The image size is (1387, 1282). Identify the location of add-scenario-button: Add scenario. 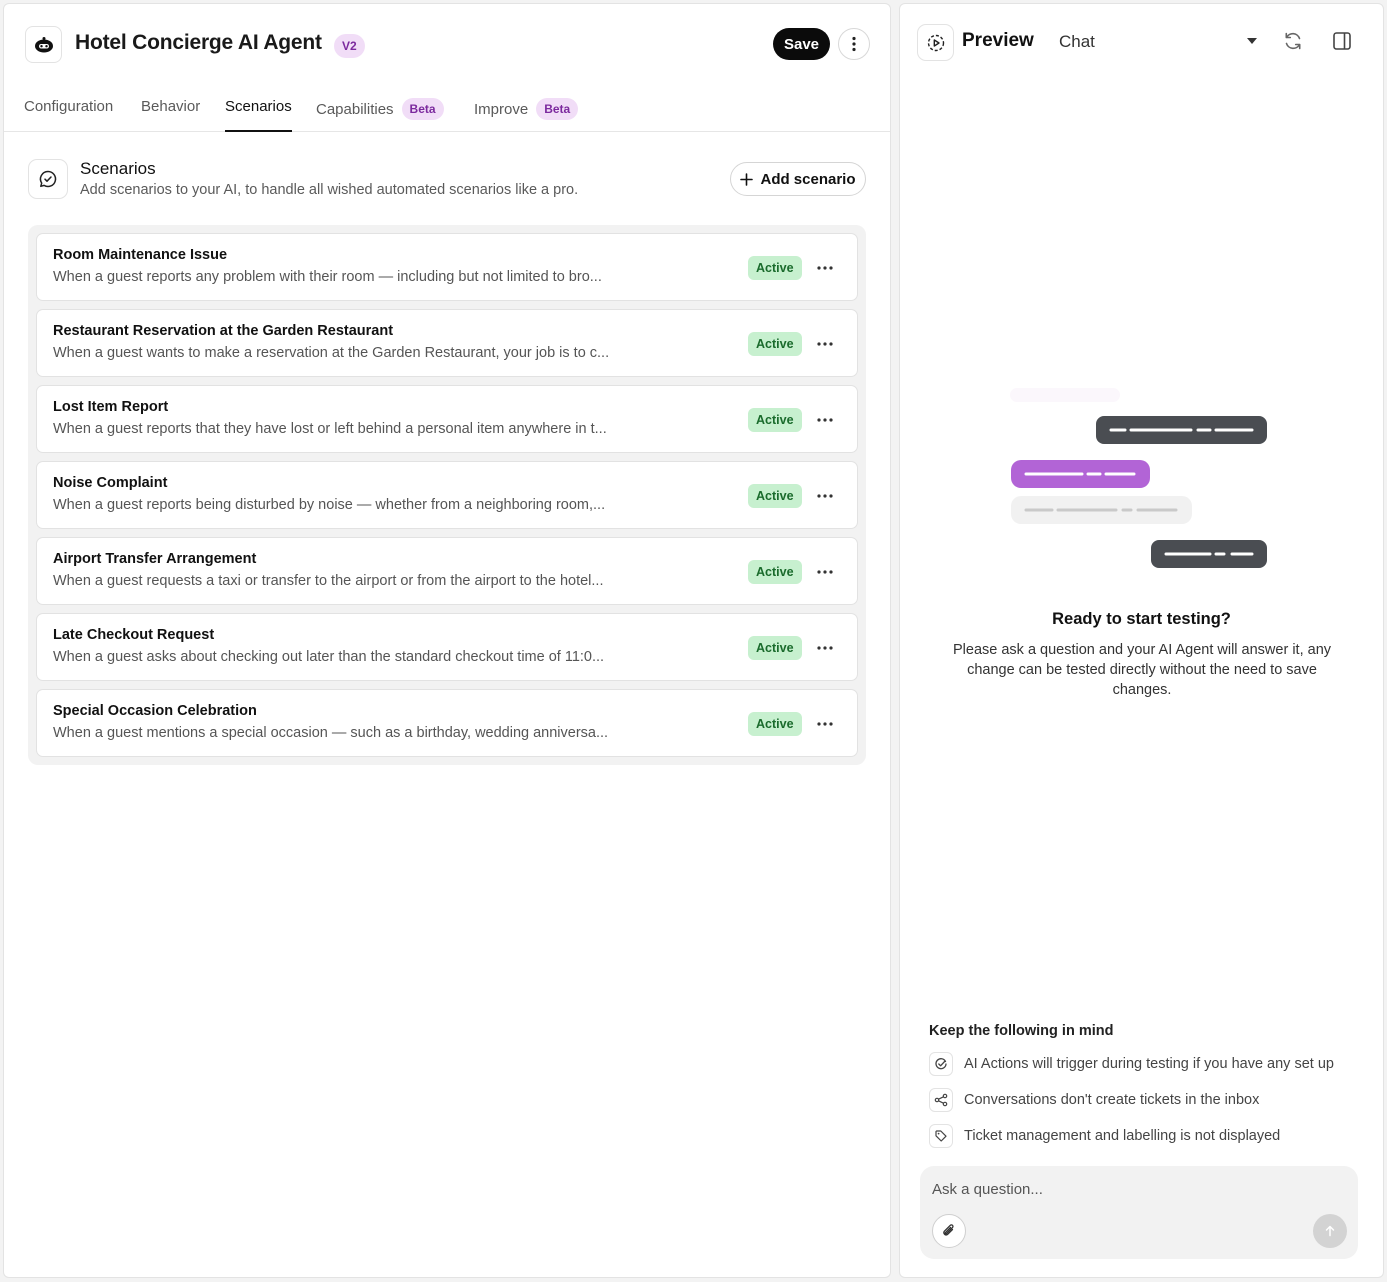
(798, 179).